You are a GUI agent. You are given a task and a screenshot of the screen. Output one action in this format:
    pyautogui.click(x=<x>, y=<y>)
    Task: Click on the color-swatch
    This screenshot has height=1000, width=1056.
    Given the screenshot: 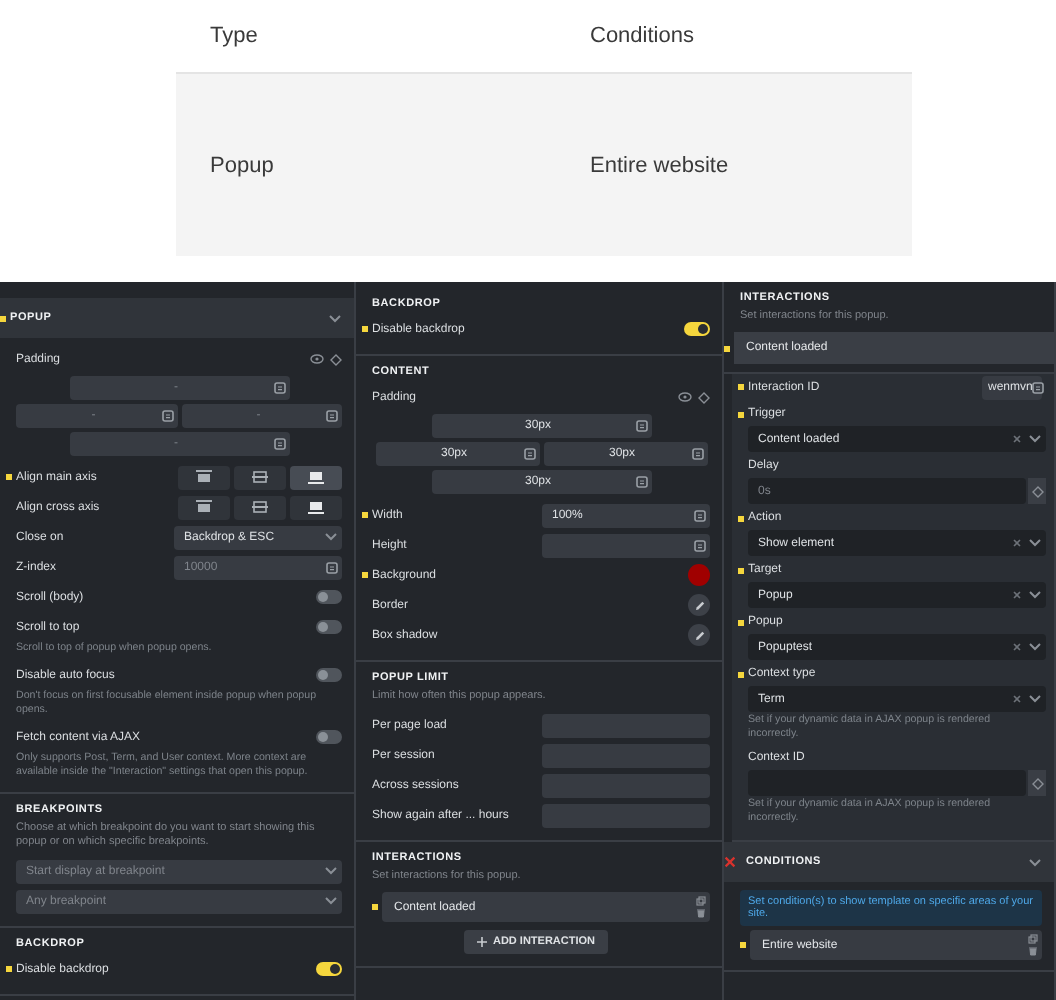 What is the action you would take?
    pyautogui.click(x=699, y=575)
    